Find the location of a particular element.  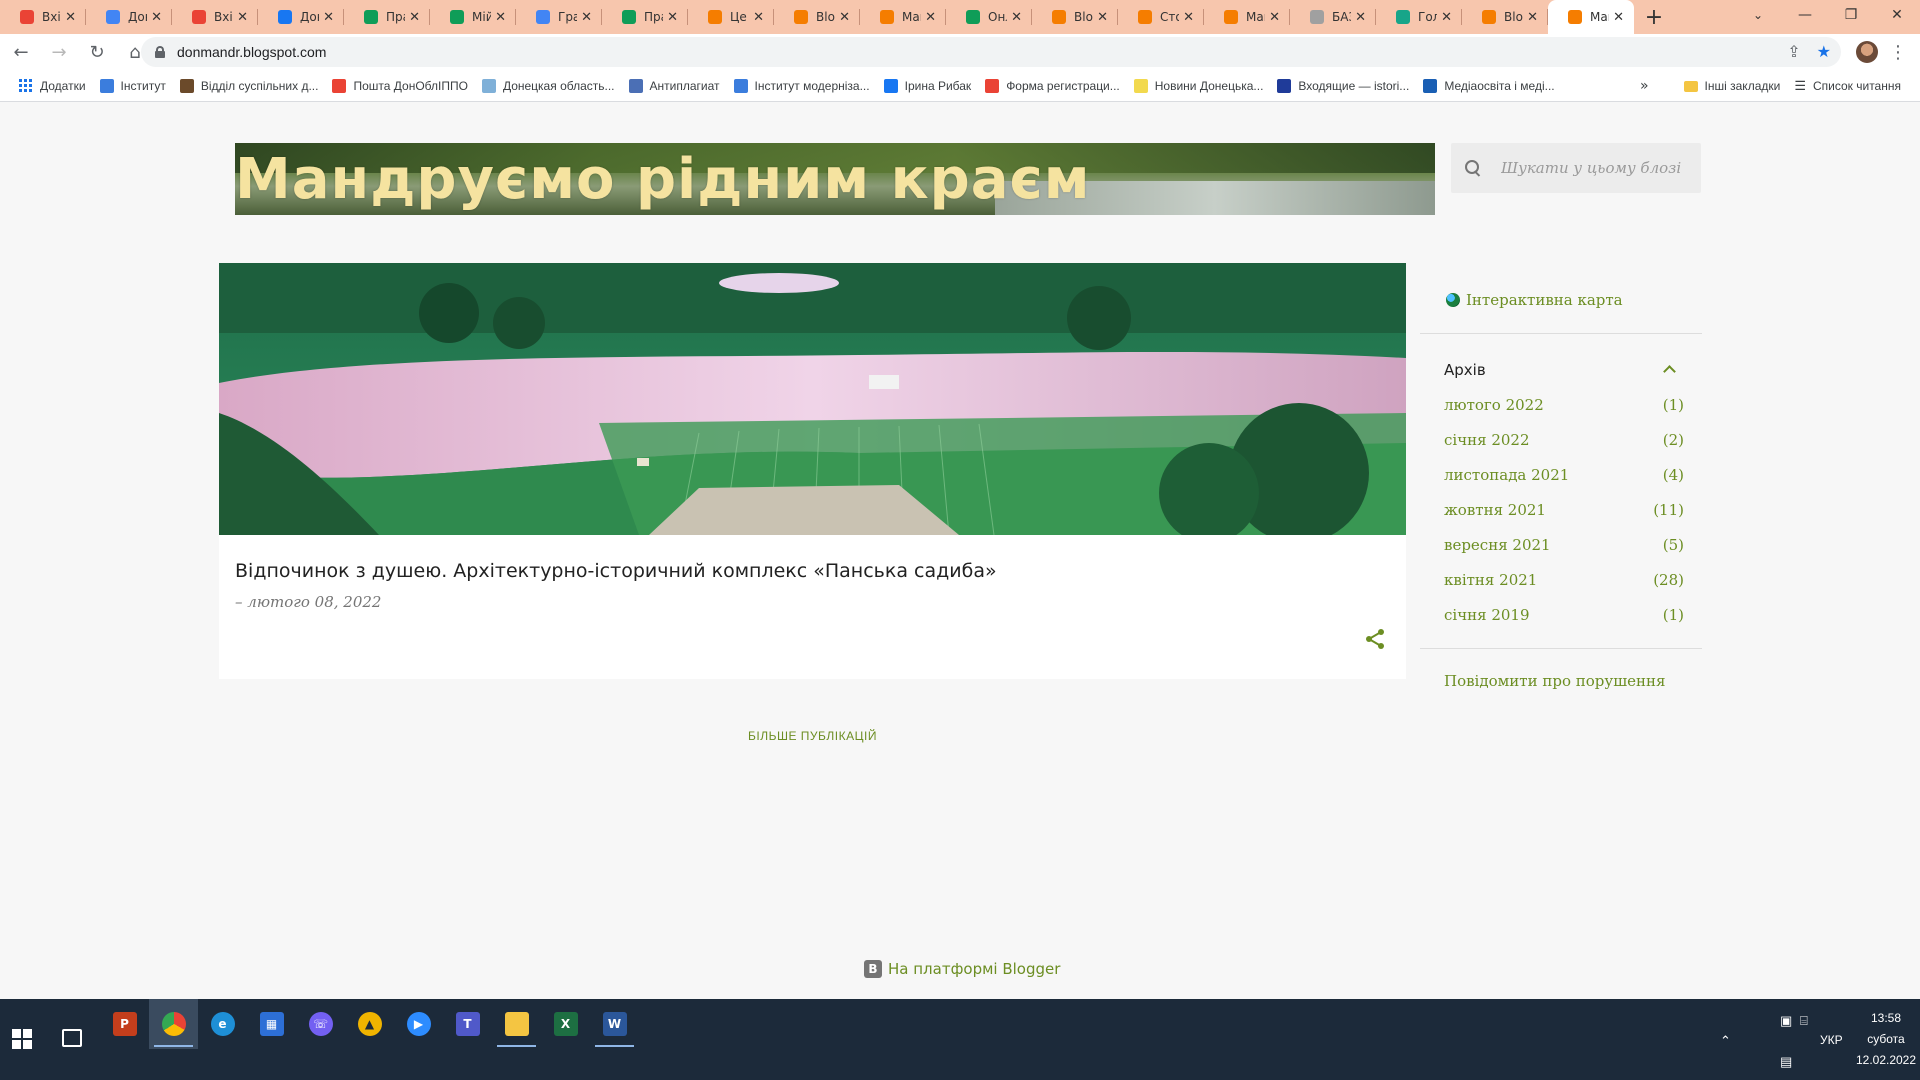

reload-button: ↻ is located at coordinates (97, 52).